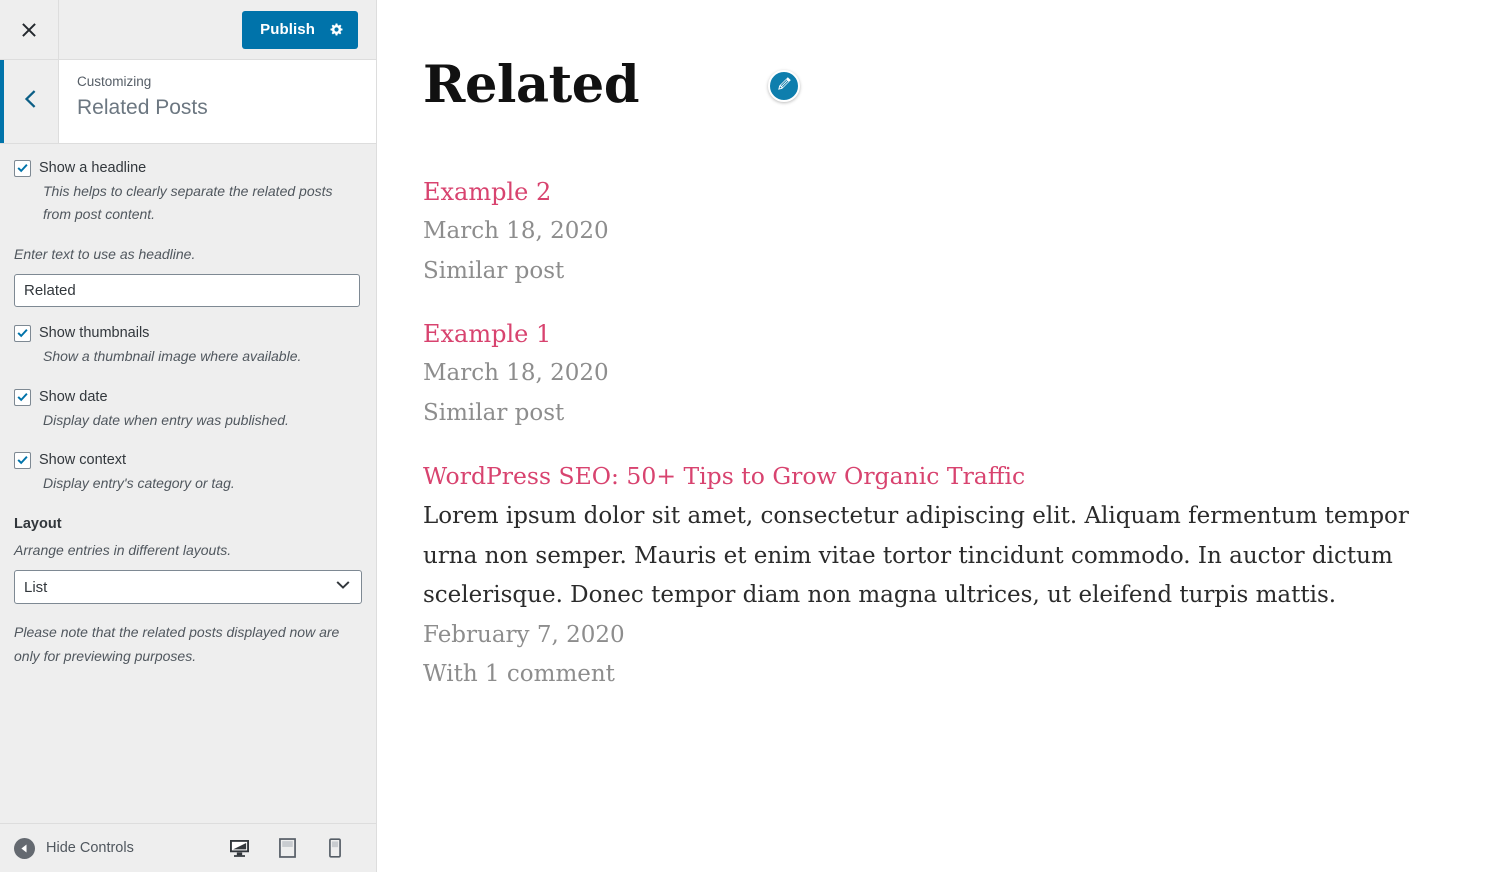 This screenshot has height=872, width=1500. I want to click on tablet-icon, so click(287, 848).